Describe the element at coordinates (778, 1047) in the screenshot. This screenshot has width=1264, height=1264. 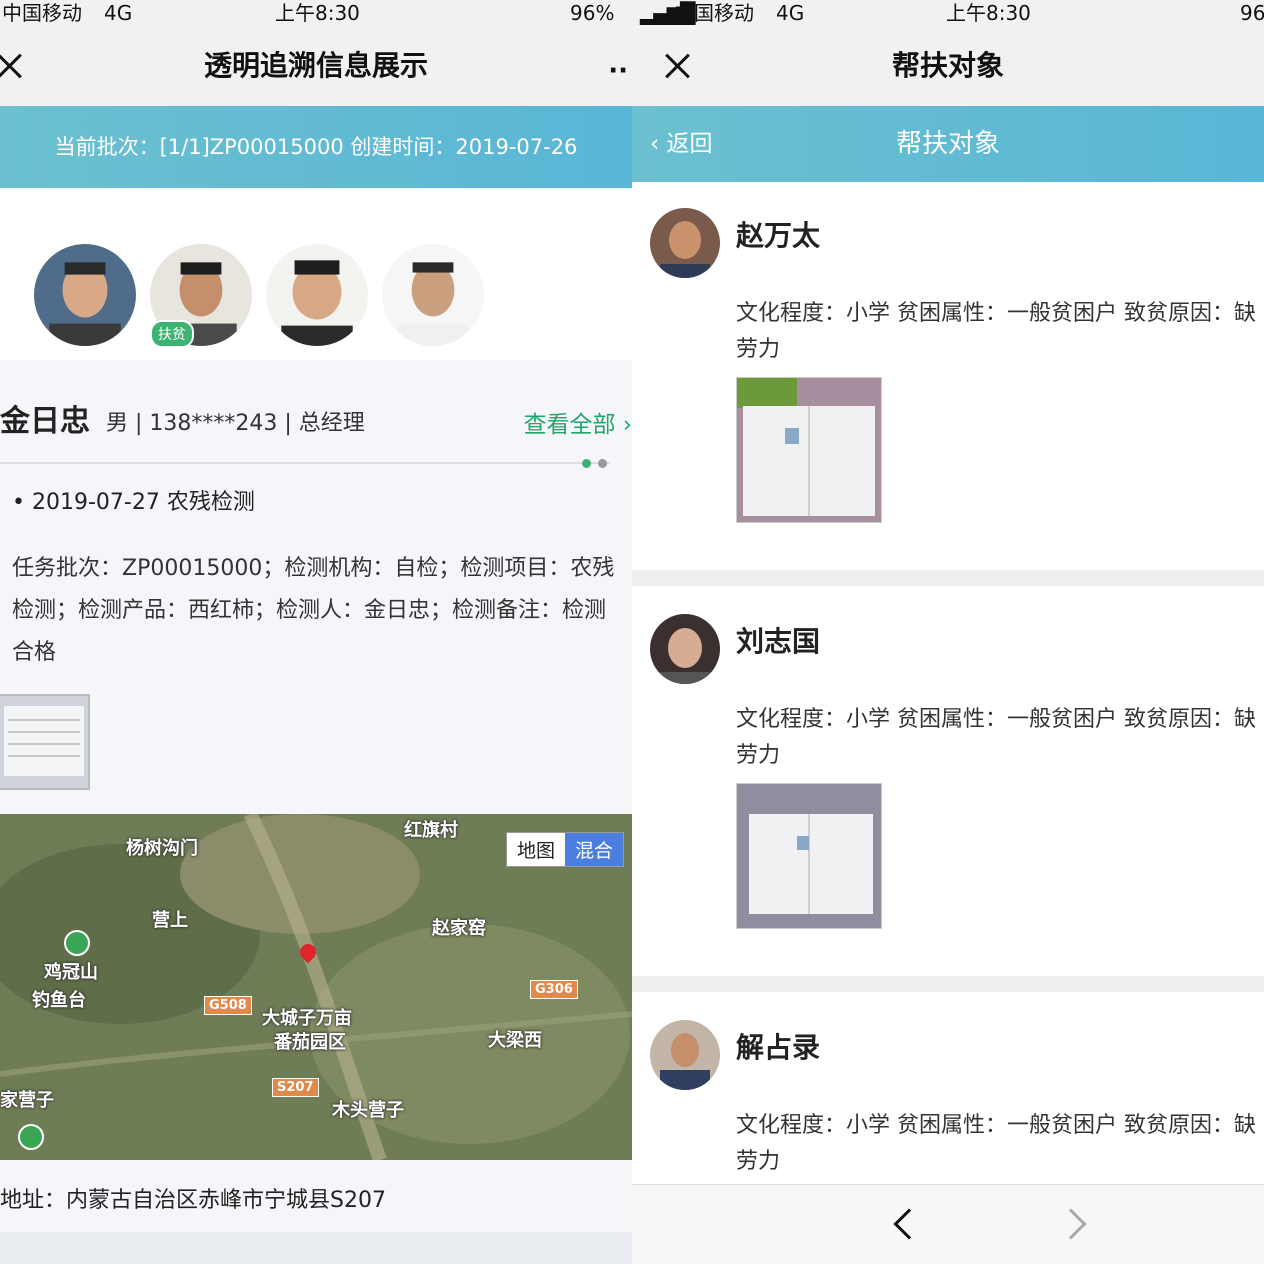
I see `person-name: 解占录` at that location.